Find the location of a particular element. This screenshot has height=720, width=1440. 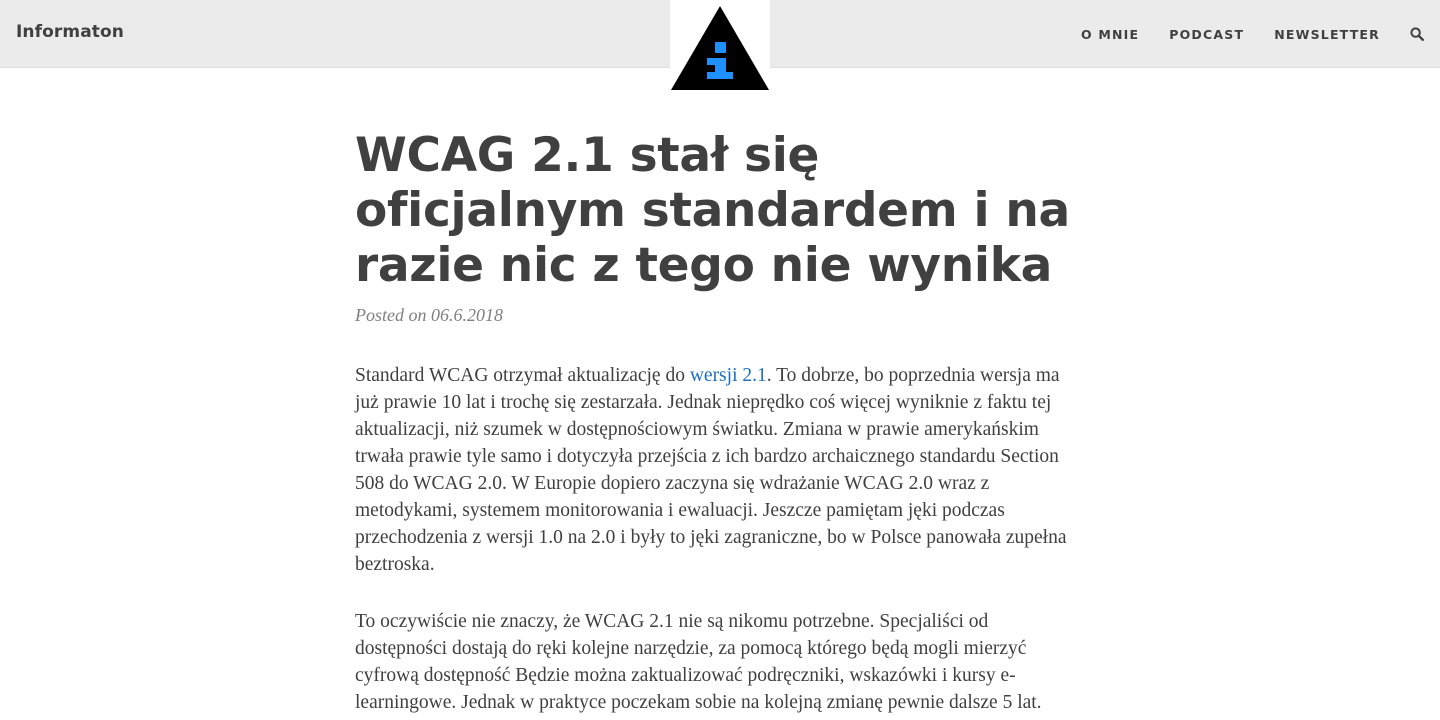

paragraph-text: Standard WCAG otrzymał aktualizację do is located at coordinates (522, 375).